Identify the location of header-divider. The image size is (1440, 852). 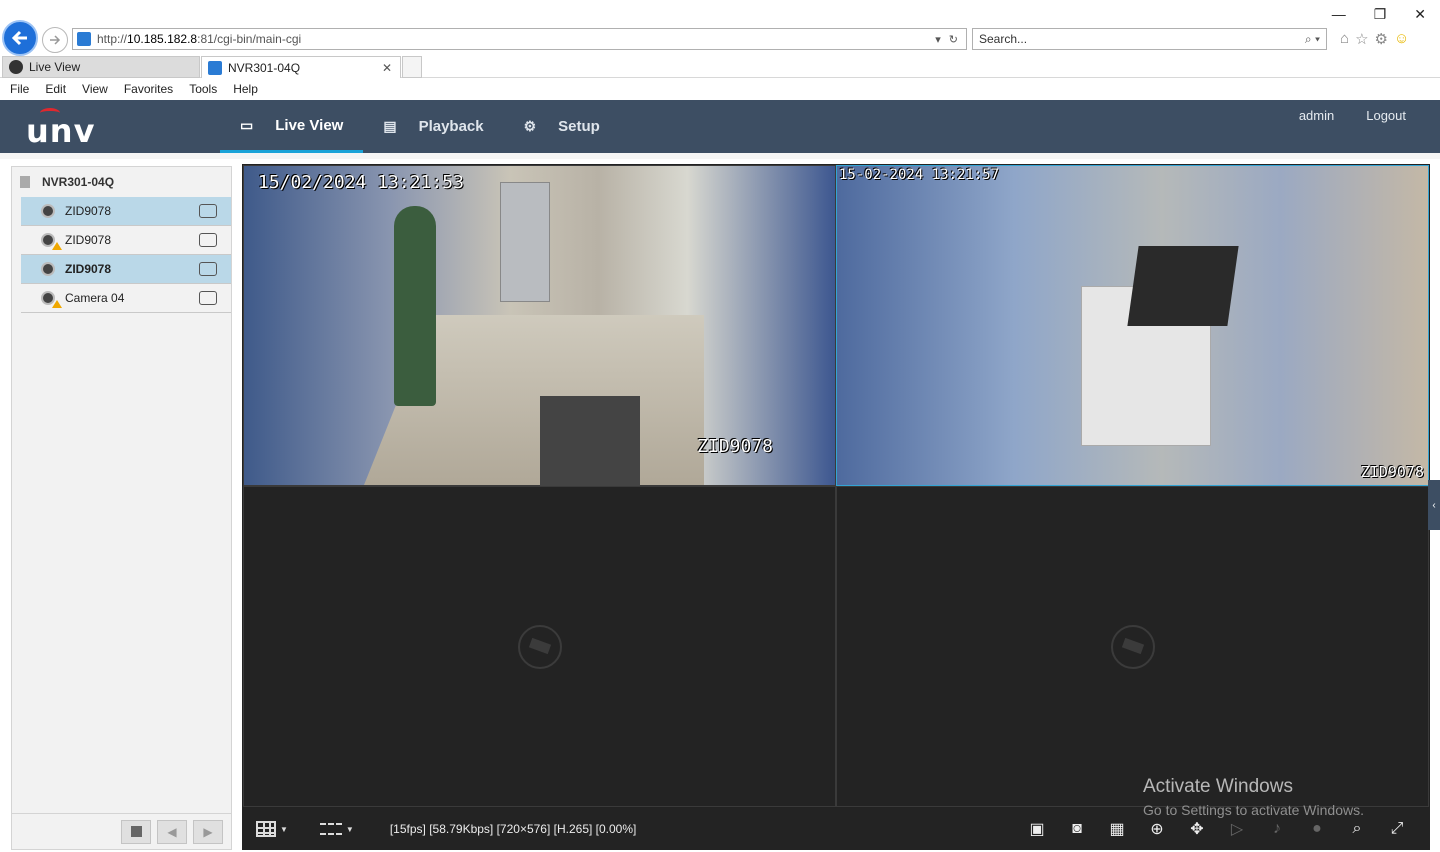
(720, 156).